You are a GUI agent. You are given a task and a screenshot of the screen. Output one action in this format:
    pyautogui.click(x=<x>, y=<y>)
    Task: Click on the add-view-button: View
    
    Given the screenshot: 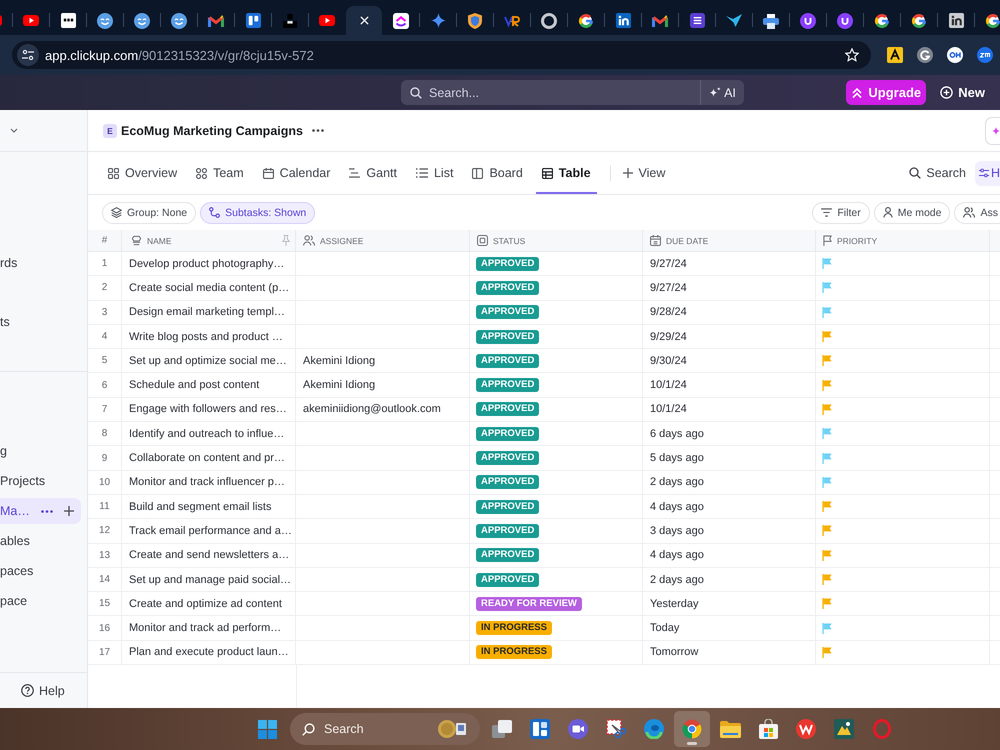 What is the action you would take?
    pyautogui.click(x=644, y=173)
    